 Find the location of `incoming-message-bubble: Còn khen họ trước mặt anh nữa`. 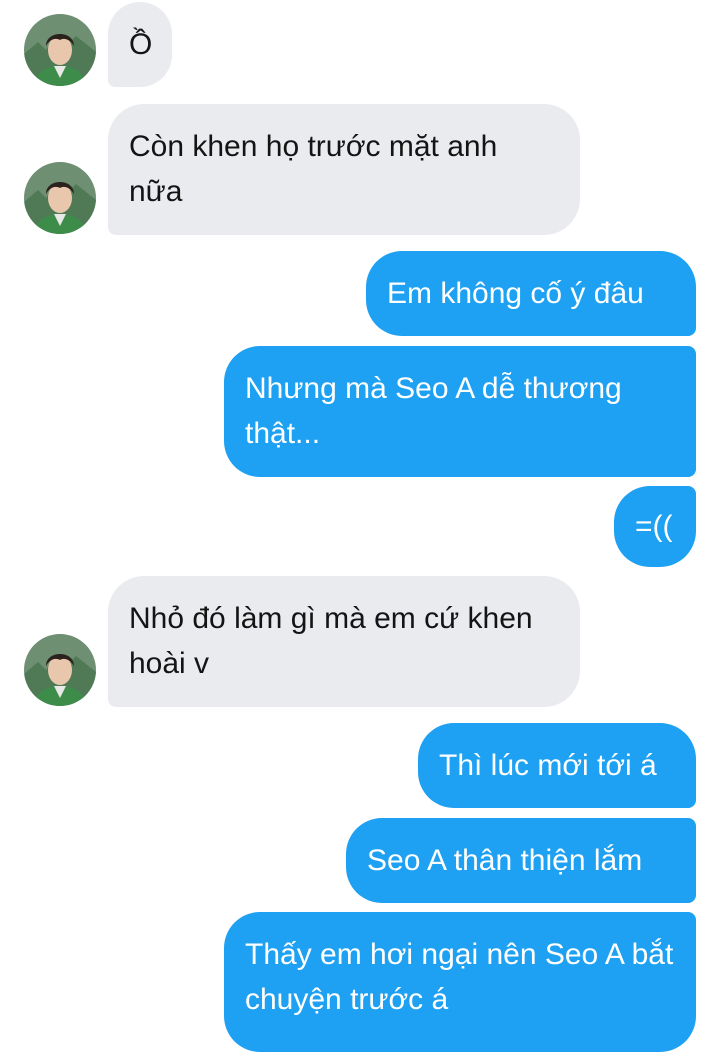

incoming-message-bubble: Còn khen họ trước mặt anh nữa is located at coordinates (344, 169).